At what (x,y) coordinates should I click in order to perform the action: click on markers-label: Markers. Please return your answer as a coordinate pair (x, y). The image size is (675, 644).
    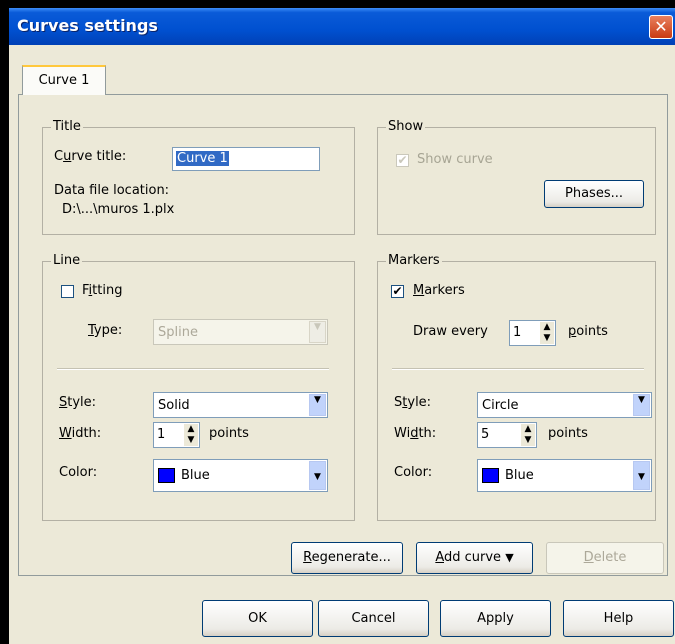
    Looking at the image, I should click on (439, 290).